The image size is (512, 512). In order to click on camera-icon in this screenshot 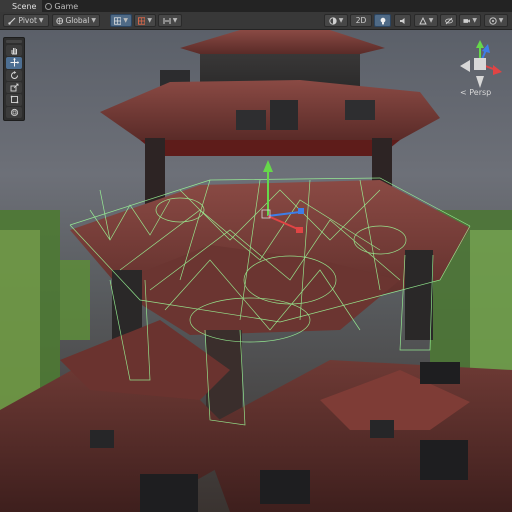, I will do `click(466, 20)`.